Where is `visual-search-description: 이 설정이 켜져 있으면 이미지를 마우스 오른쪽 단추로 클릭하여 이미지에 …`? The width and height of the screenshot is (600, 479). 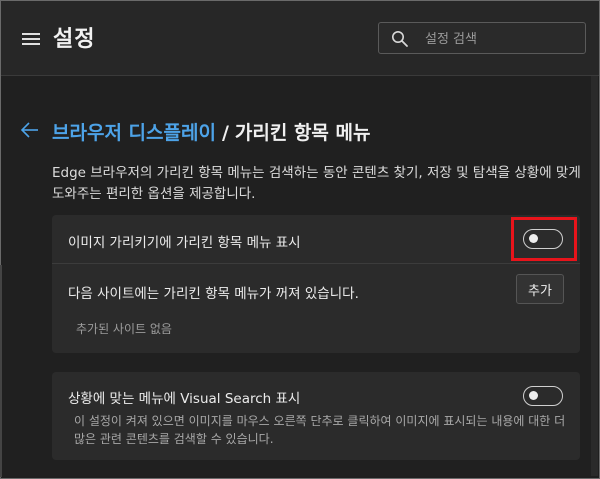 visual-search-description: 이 설정이 켜져 있으면 이미지를 마우스 오른쪽 단추로 클릭하여 이미지에 … is located at coordinates (320, 430).